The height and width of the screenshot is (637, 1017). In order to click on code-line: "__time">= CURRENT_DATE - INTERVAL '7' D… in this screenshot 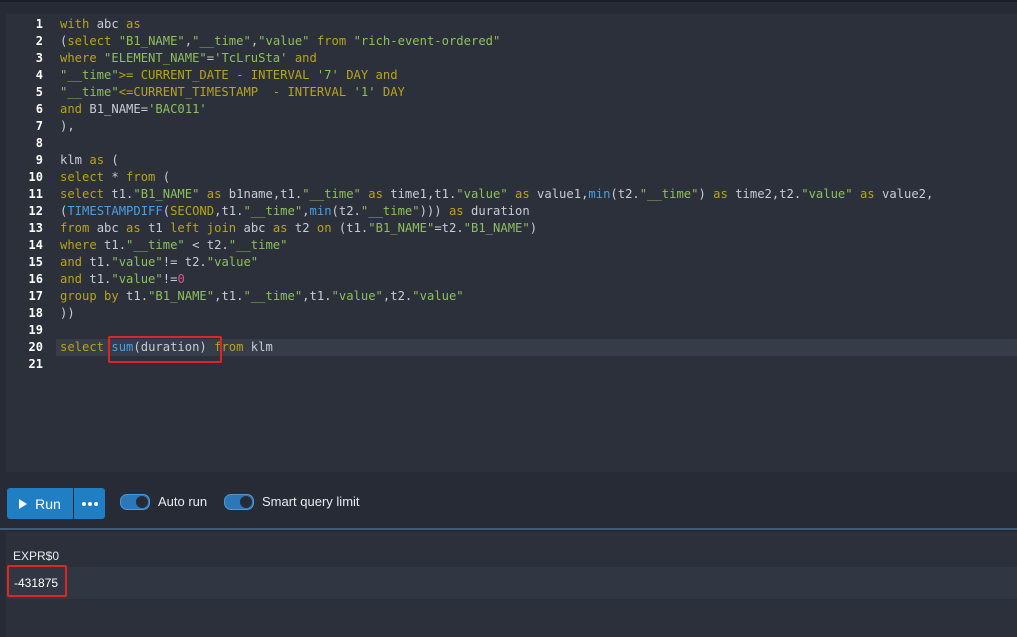, I will do `click(229, 75)`.